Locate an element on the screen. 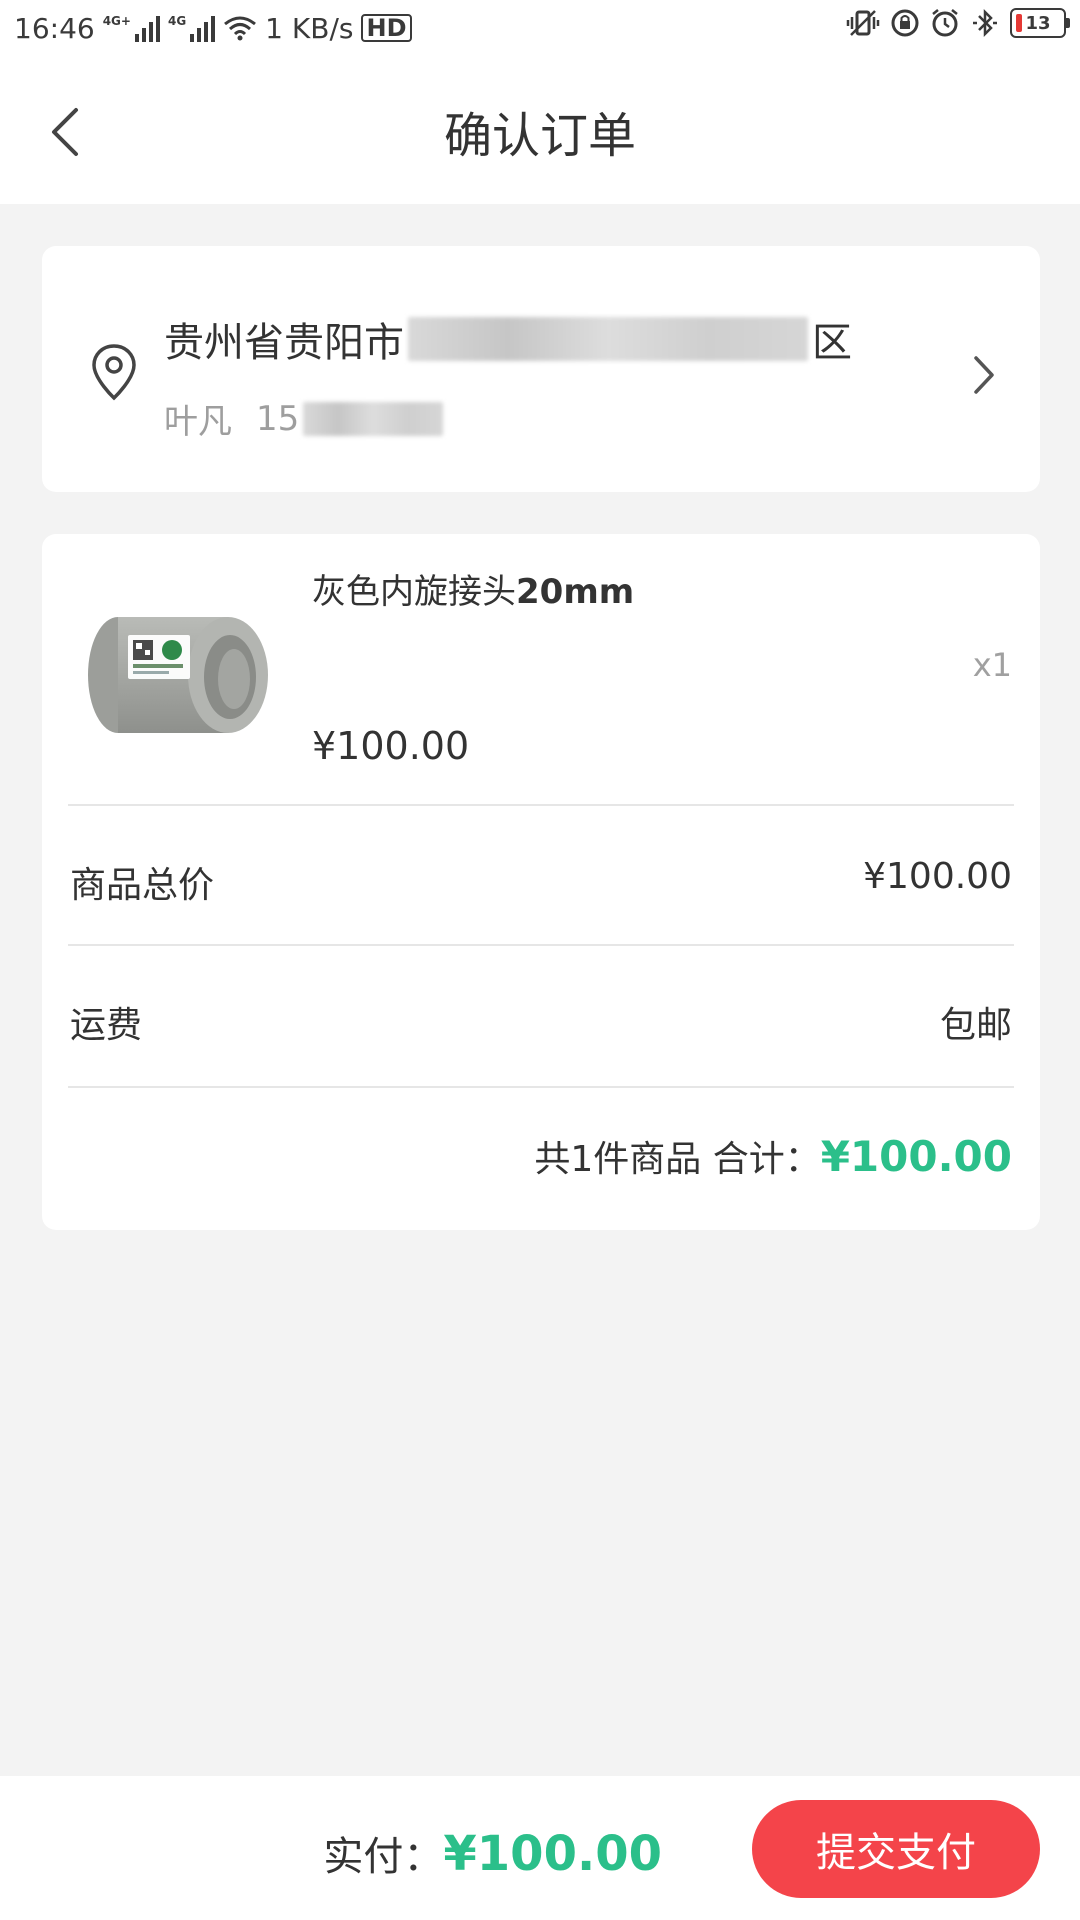  alarm-icon is located at coordinates (945, 23).